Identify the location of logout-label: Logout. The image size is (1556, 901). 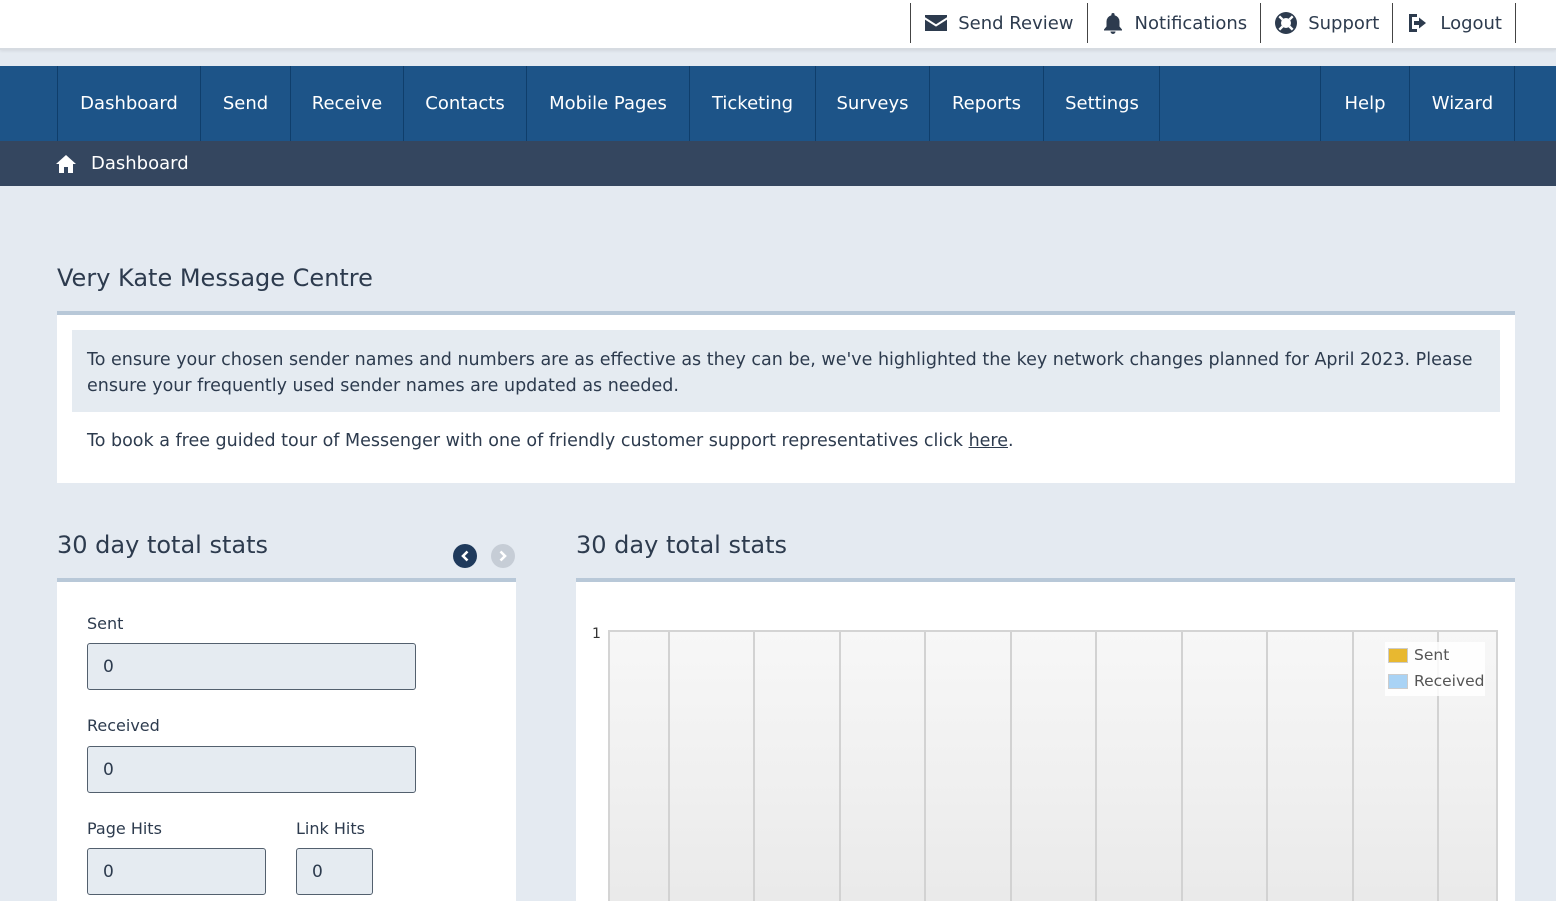
(1471, 23).